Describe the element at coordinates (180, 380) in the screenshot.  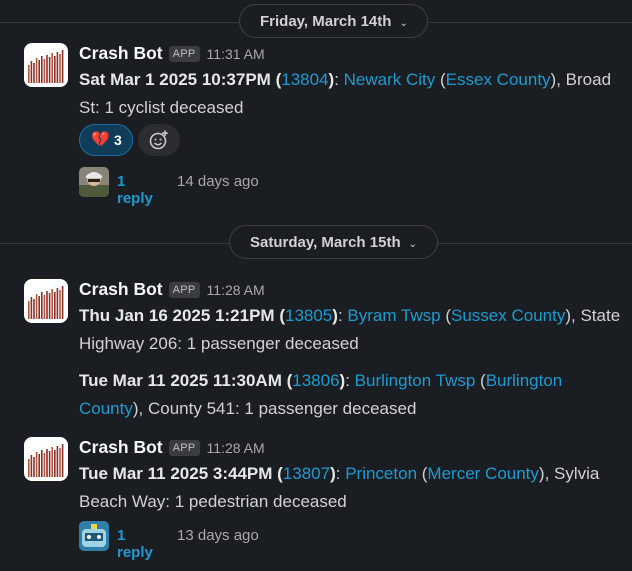
I see `crash-date: Tue Mar 11 2025 11:30AM` at that location.